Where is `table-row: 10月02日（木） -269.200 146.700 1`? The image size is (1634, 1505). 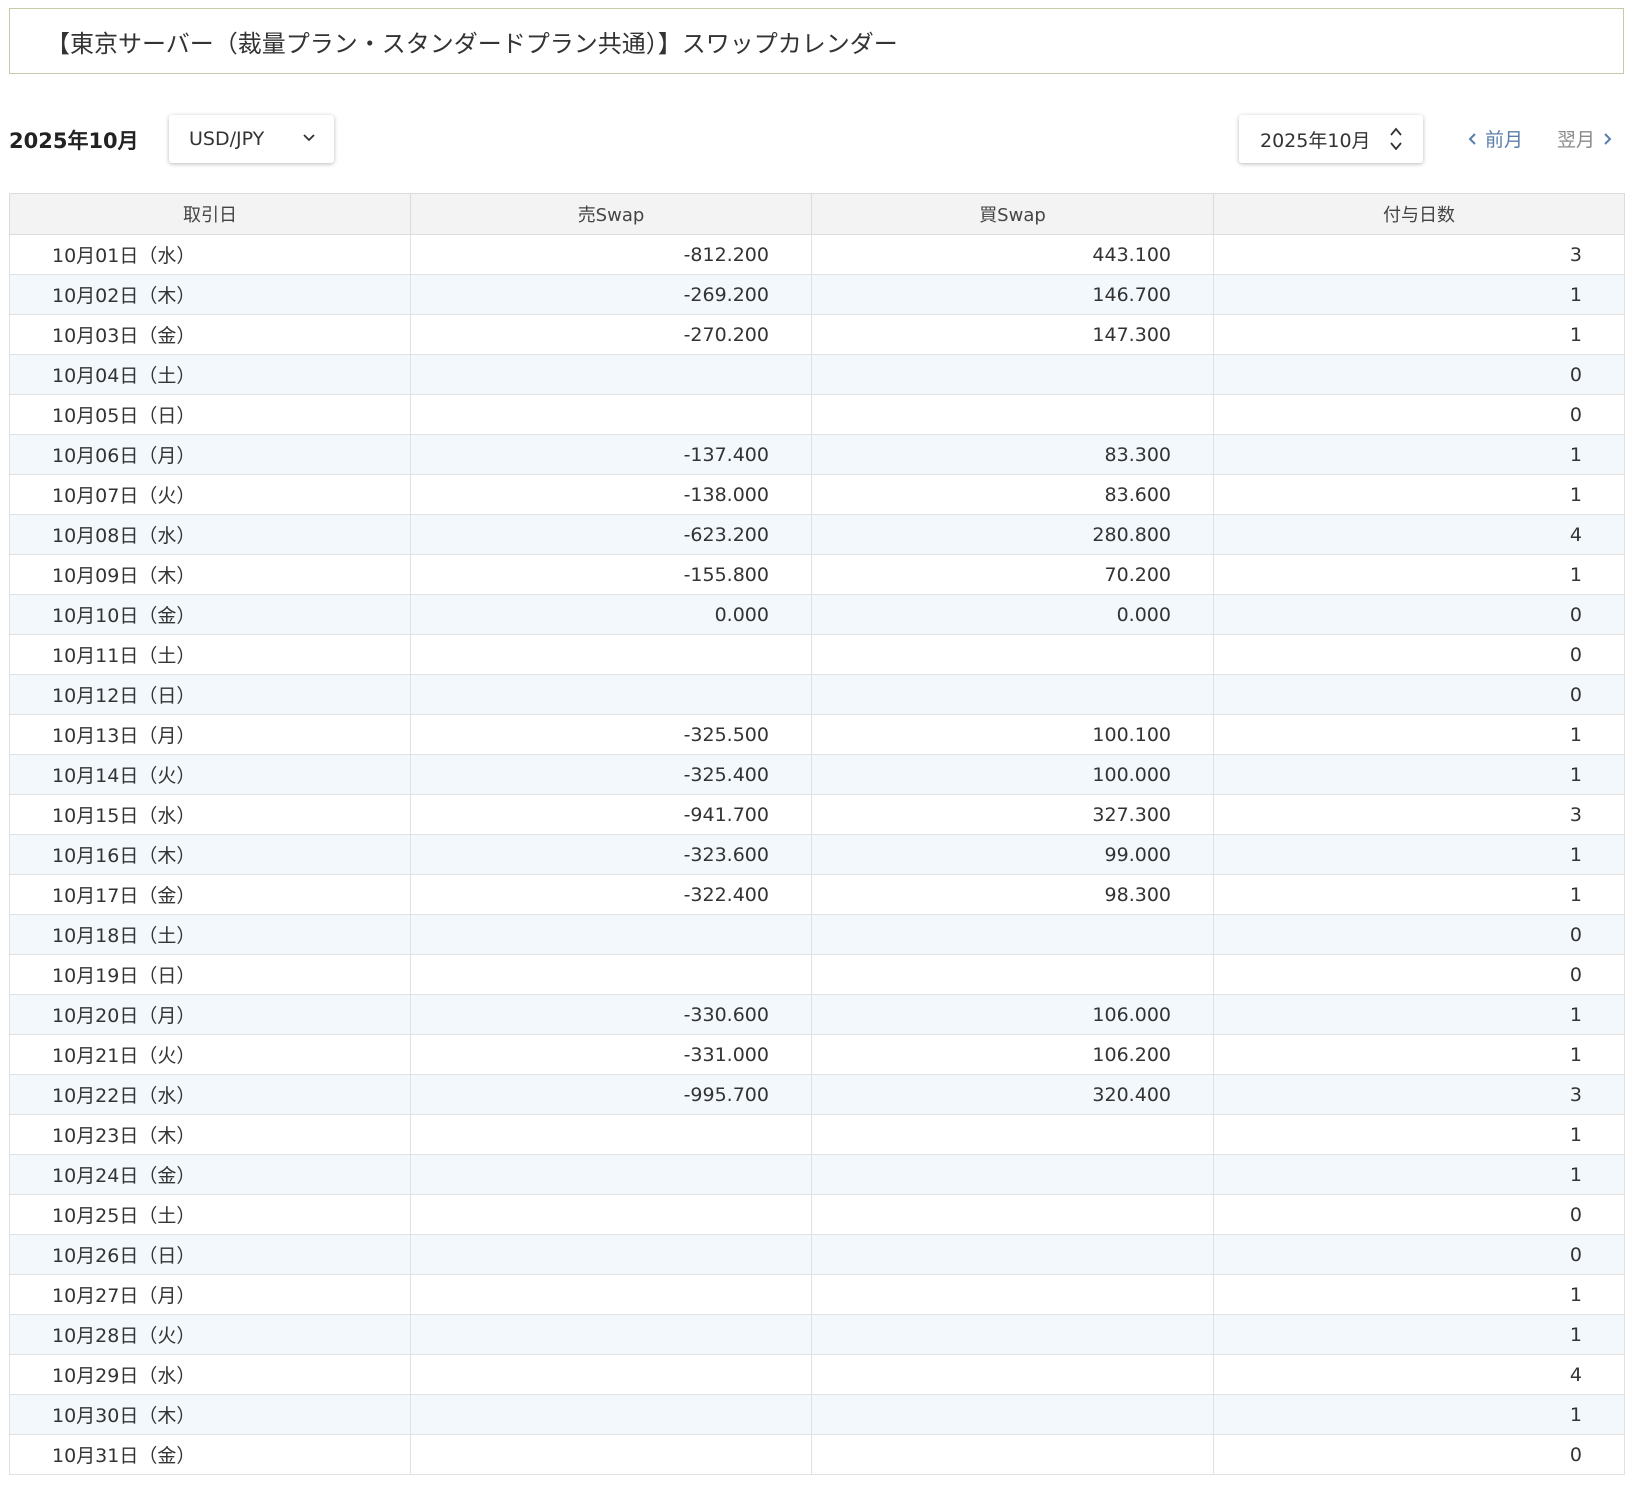 table-row: 10月02日（木） -269.200 146.700 1 is located at coordinates (817, 294).